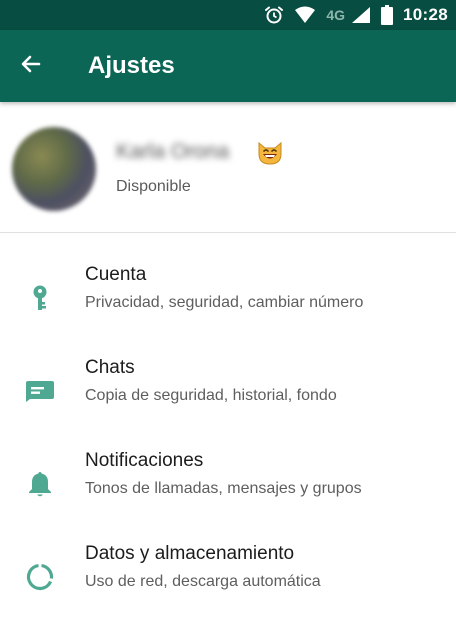 The width and height of the screenshot is (456, 620). I want to click on network-type-label: 4G, so click(336, 15).